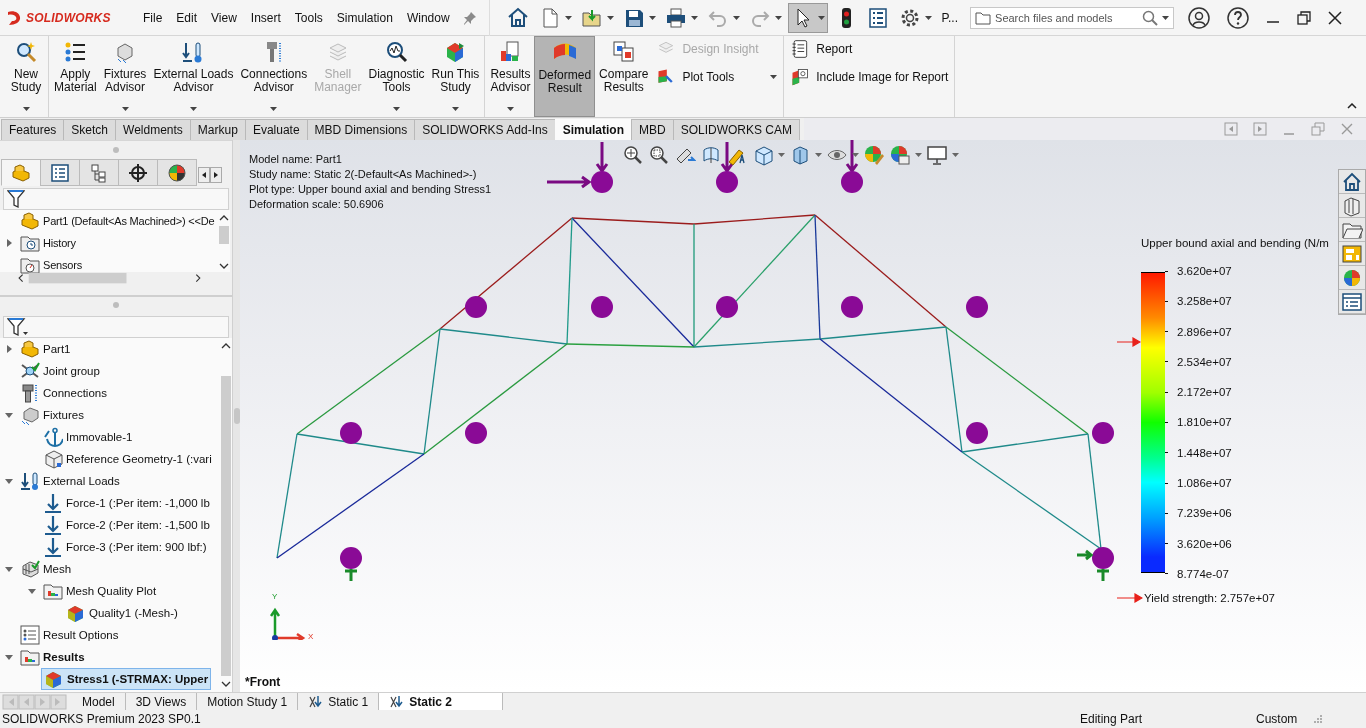  Describe the element at coordinates (217, 129) in the screenshot. I see `command-tab: Markup` at that location.